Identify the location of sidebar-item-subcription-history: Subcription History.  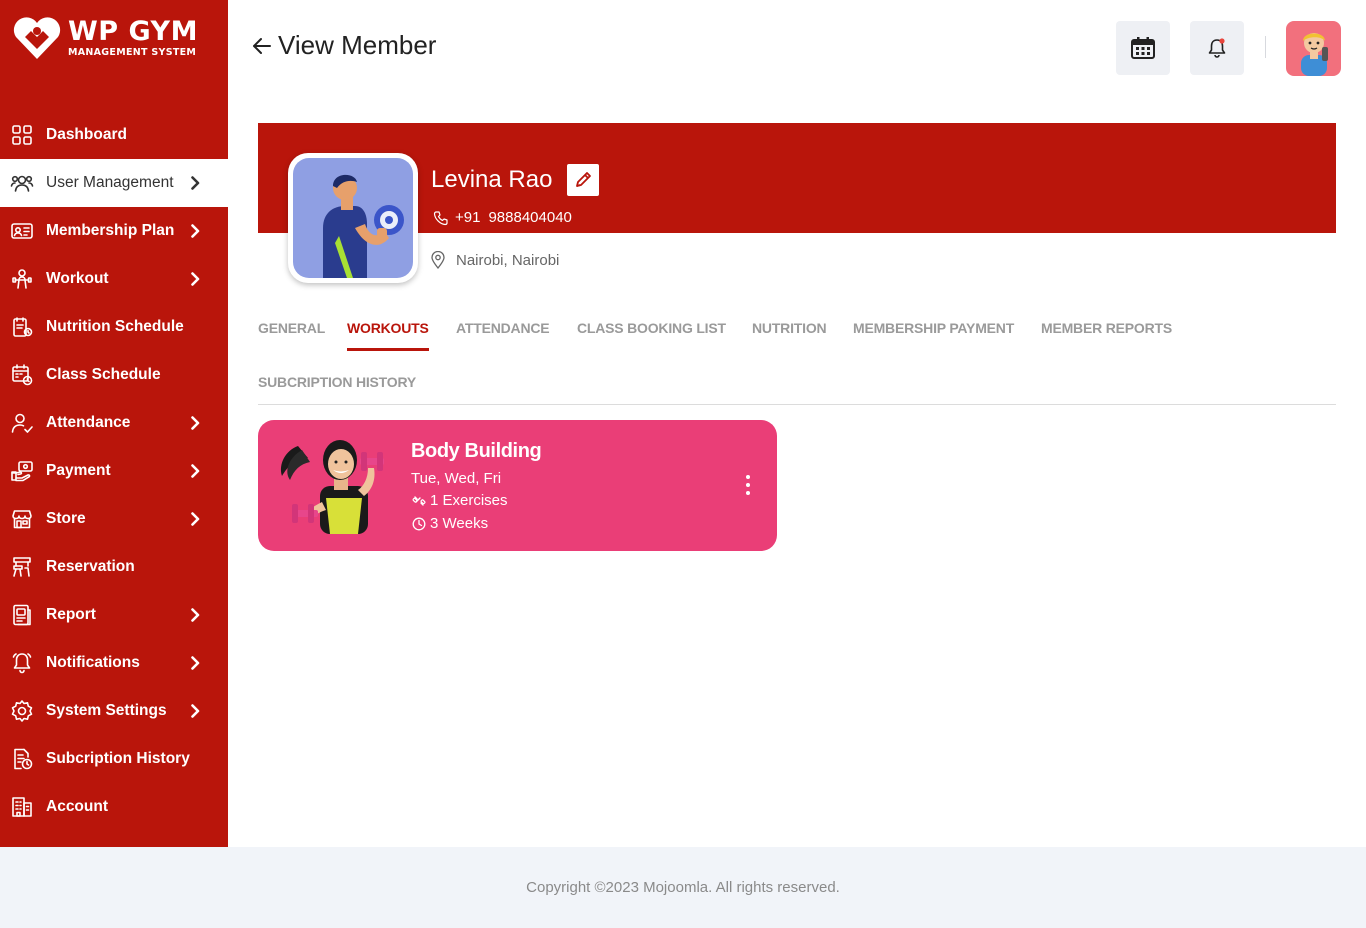
(114, 759).